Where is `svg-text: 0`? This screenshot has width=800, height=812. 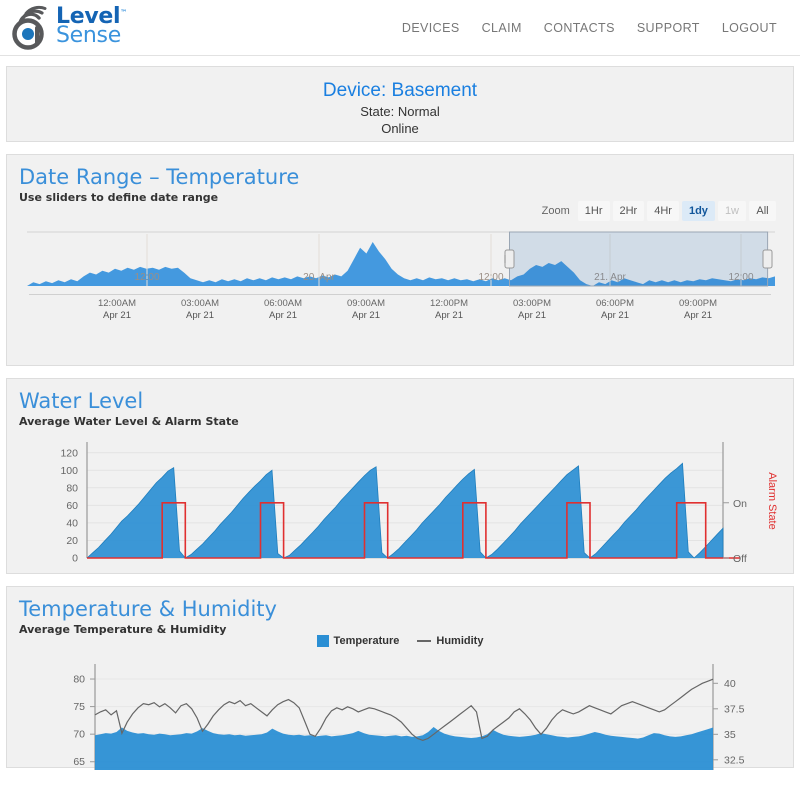 svg-text: 0 is located at coordinates (75, 559).